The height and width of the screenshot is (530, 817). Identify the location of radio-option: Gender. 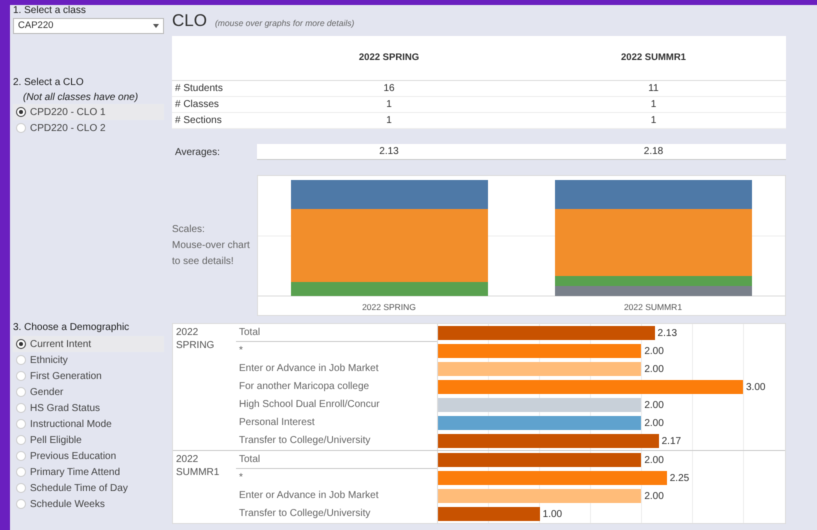
(88, 392).